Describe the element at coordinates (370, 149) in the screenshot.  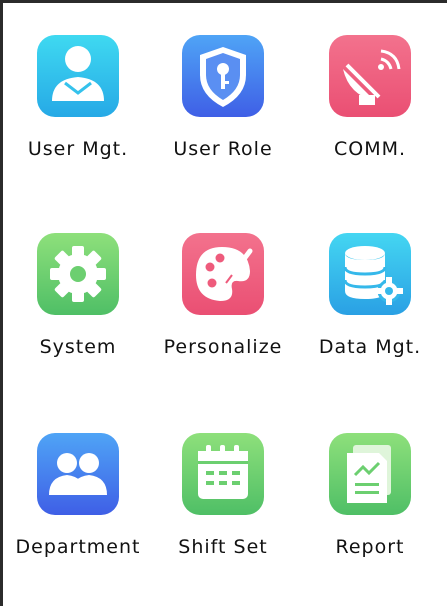
I see `menu-item-label: COMM.` at that location.